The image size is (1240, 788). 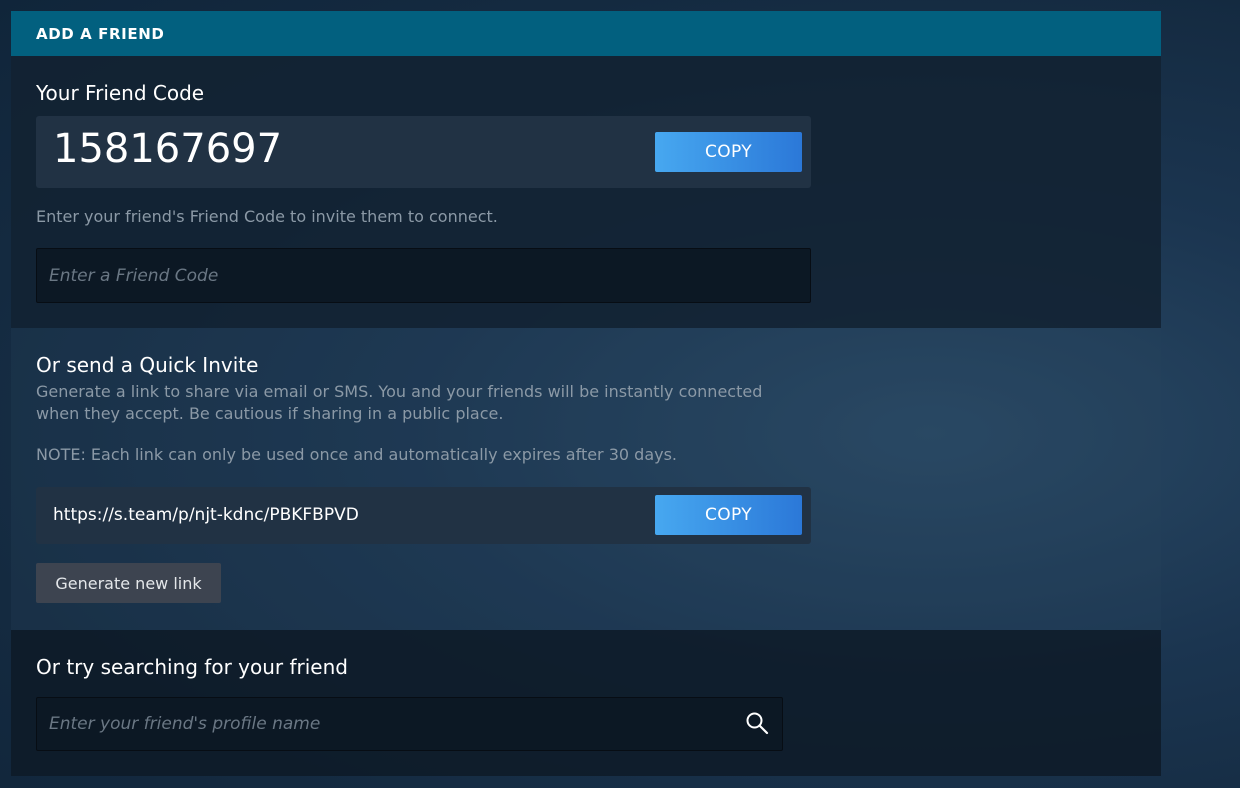 What do you see at coordinates (728, 515) in the screenshot?
I see `copy-invite-link-button: COPY` at bounding box center [728, 515].